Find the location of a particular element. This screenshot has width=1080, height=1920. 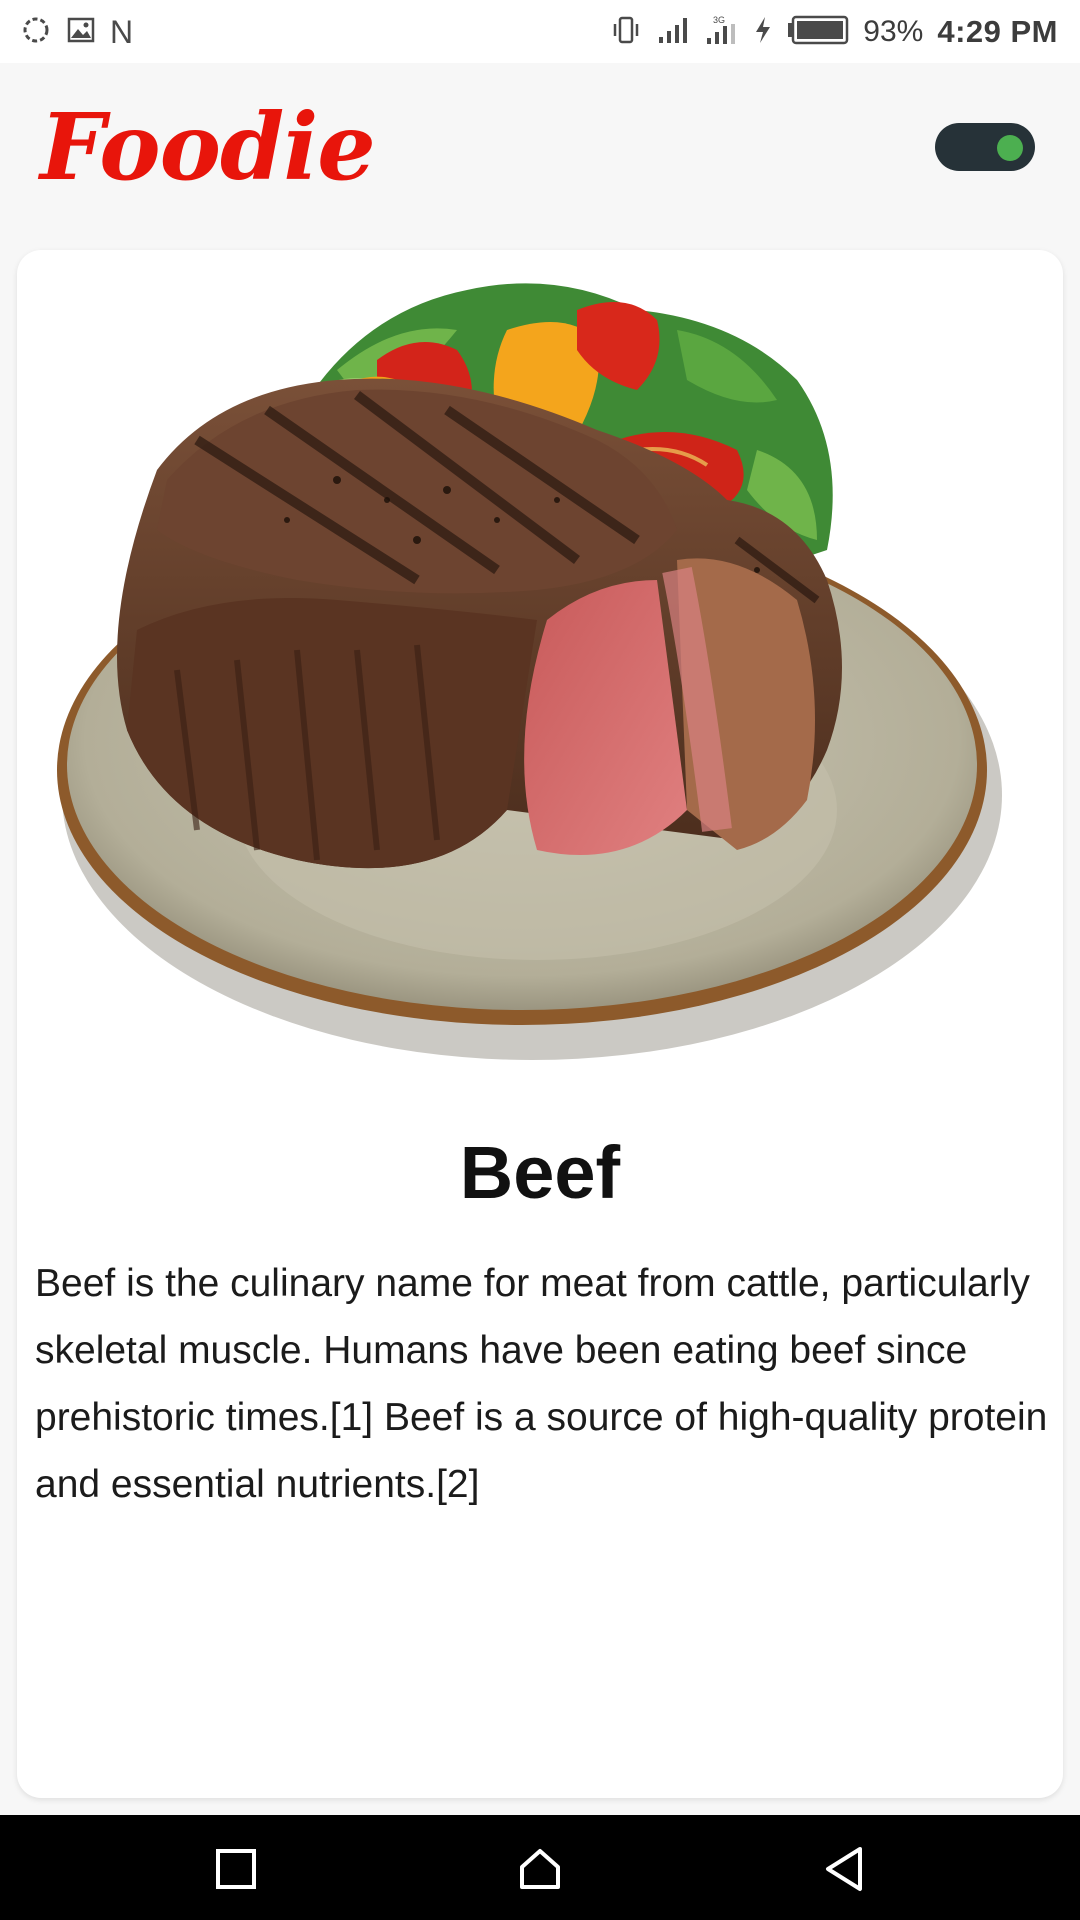

svg-text: 3G is located at coordinates (719, 20).